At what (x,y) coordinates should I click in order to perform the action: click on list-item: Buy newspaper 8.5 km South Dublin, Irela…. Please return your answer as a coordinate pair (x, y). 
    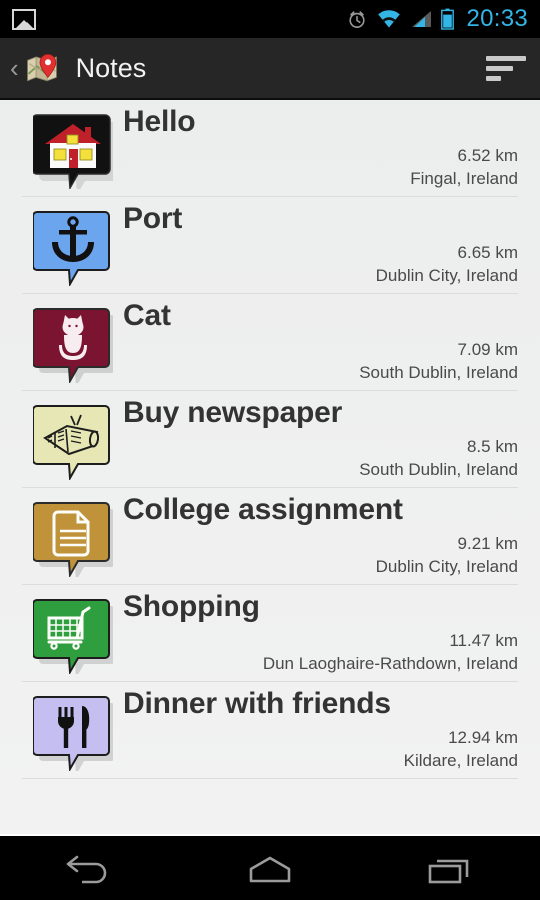
    Looking at the image, I should click on (270, 439).